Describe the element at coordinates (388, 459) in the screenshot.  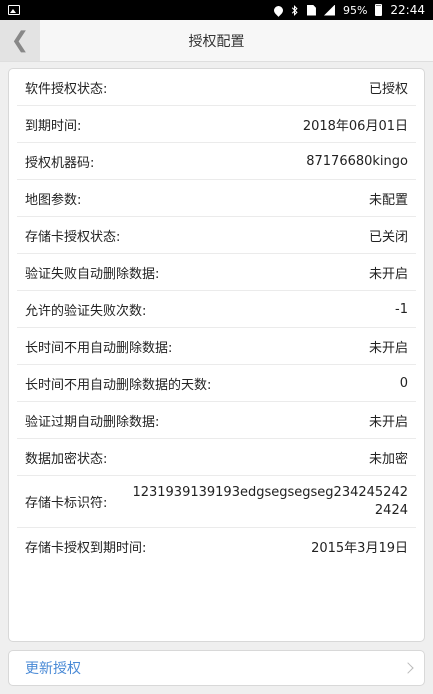
I see `row-value: 未加密` at that location.